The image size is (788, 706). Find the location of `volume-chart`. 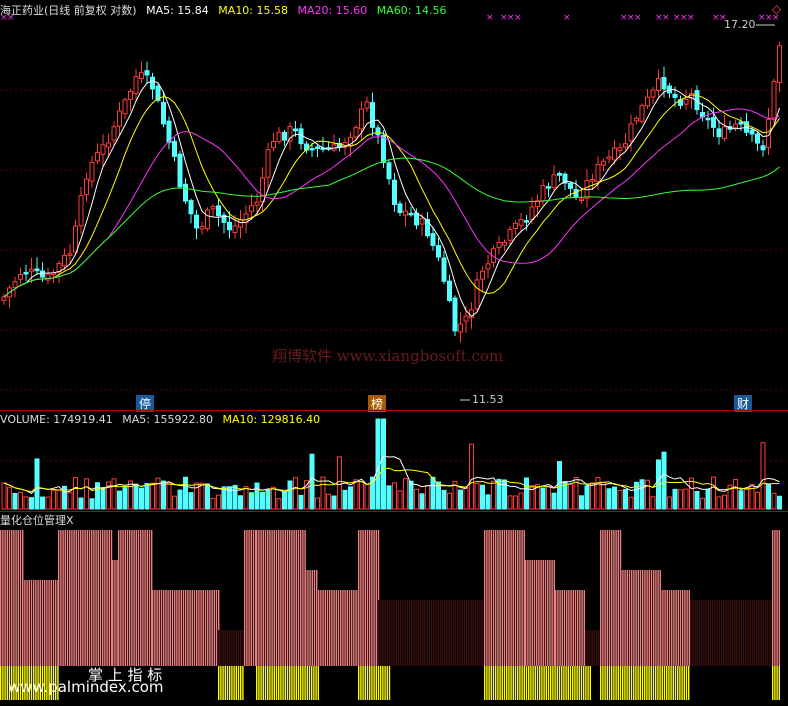

volume-chart is located at coordinates (394, 461).